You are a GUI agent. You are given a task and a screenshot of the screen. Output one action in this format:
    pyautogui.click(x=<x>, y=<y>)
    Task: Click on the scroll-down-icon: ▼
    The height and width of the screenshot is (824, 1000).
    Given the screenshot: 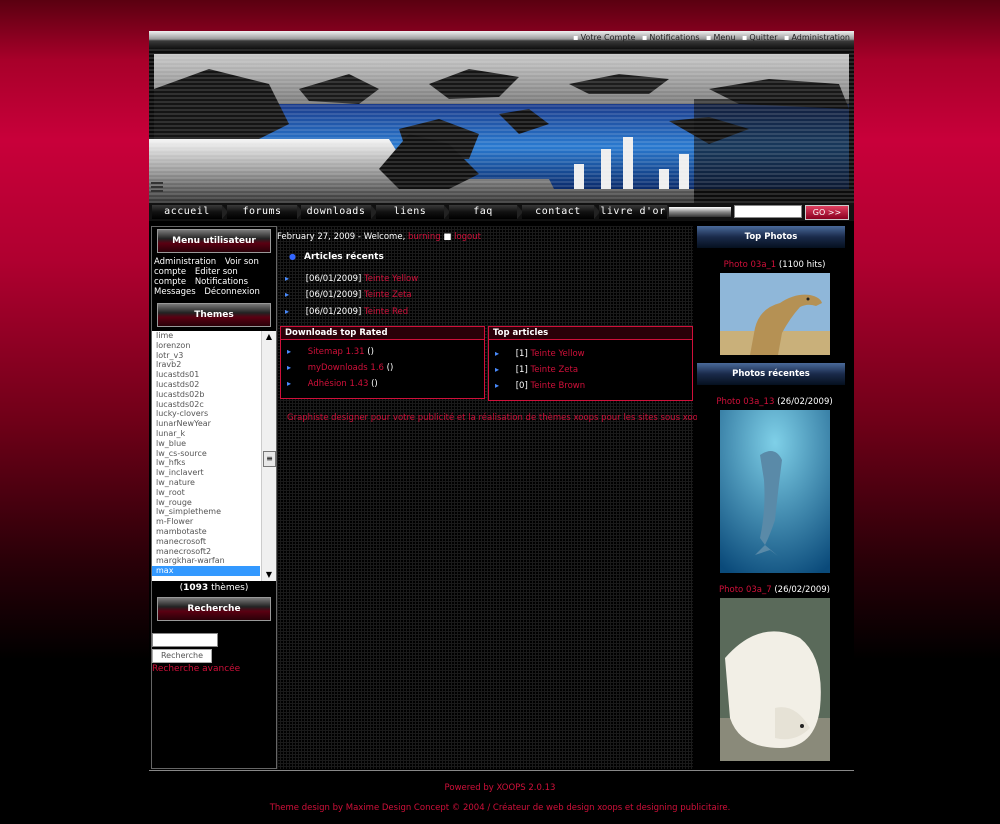 What is the action you would take?
    pyautogui.click(x=269, y=575)
    